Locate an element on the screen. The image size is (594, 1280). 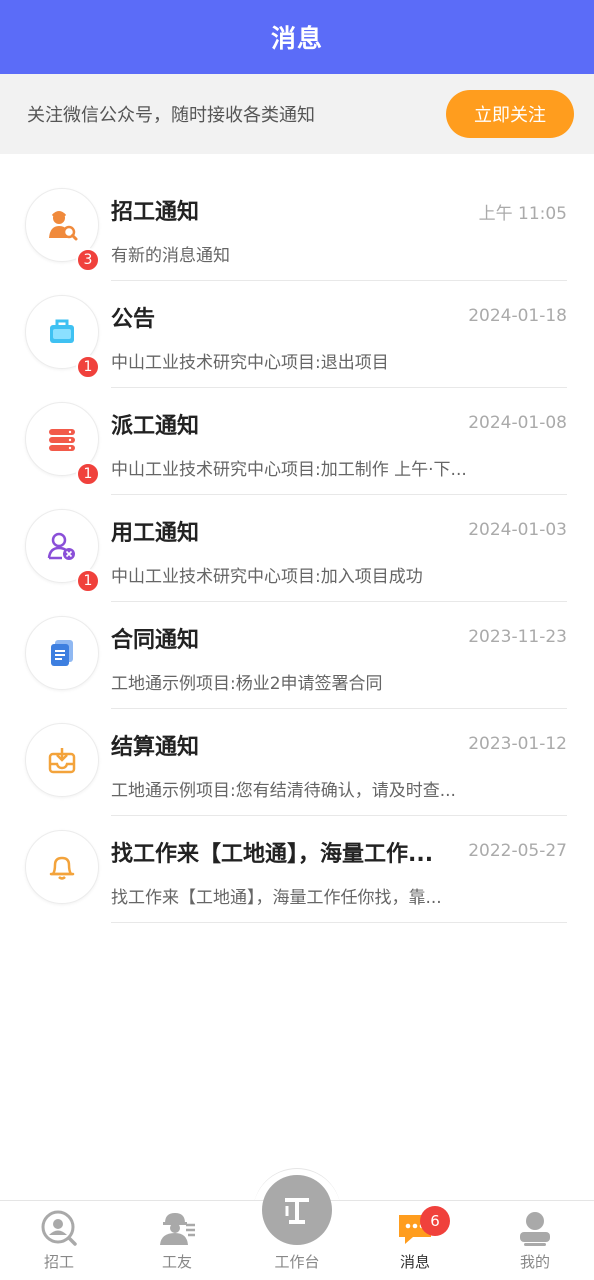
tab-label: 工作台 is located at coordinates (297, 1262).